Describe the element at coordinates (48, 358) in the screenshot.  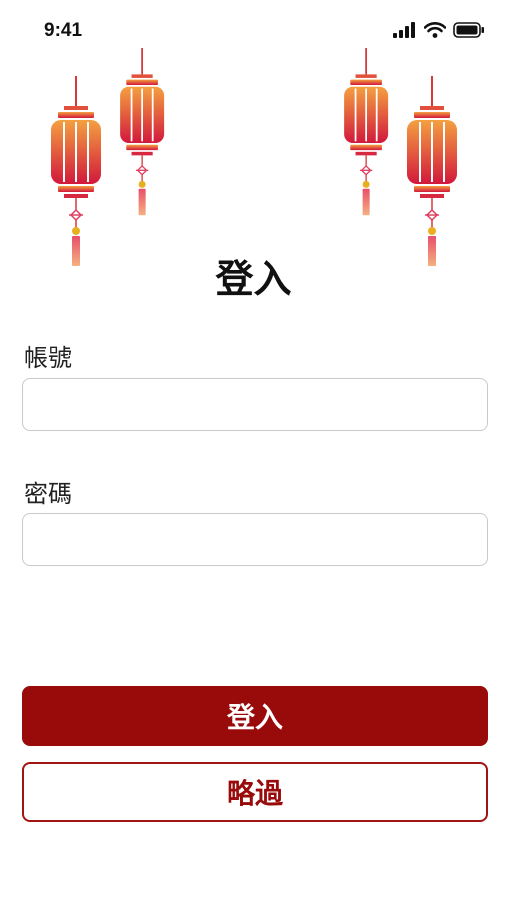
I see `account-label: 帳號` at that location.